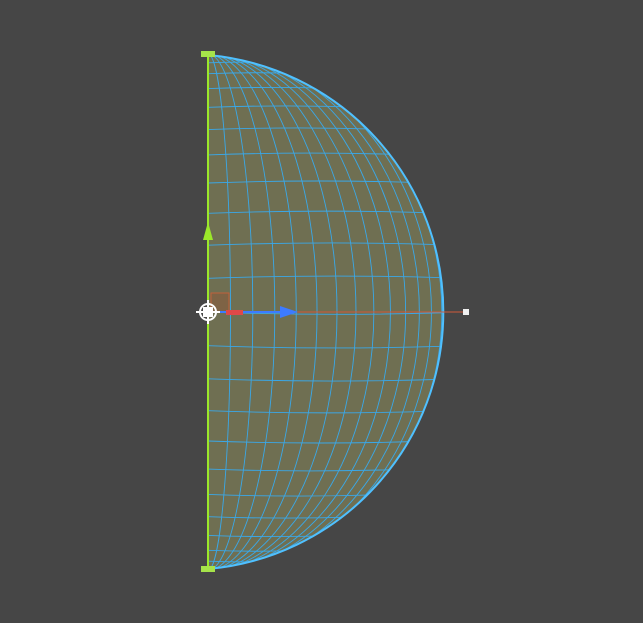 This screenshot has width=643, height=623. What do you see at coordinates (234, 312) in the screenshot?
I see `x-axis-handle` at bounding box center [234, 312].